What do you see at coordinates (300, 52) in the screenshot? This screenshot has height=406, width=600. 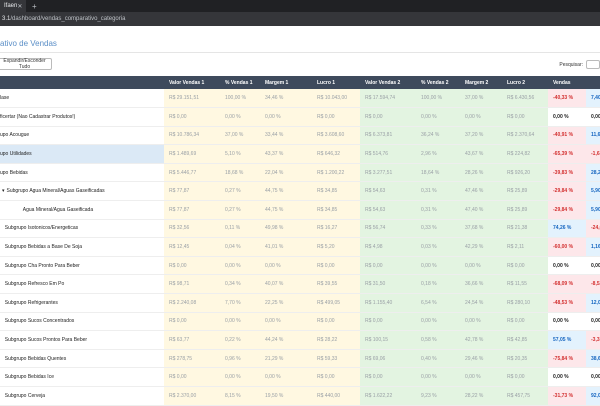 I see `divider` at bounding box center [300, 52].